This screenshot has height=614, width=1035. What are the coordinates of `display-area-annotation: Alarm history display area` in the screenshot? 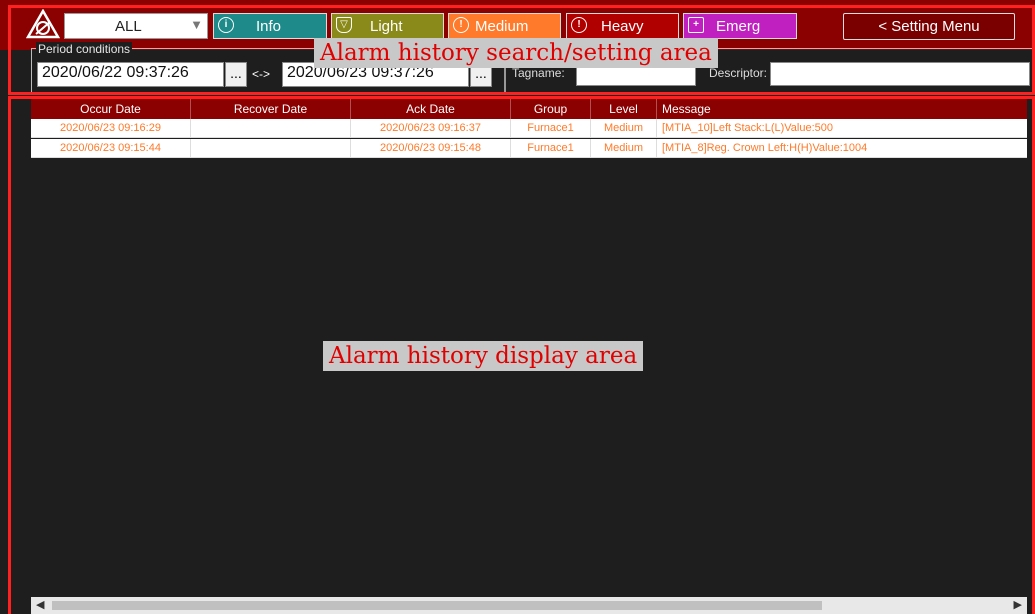 It's located at (483, 356).